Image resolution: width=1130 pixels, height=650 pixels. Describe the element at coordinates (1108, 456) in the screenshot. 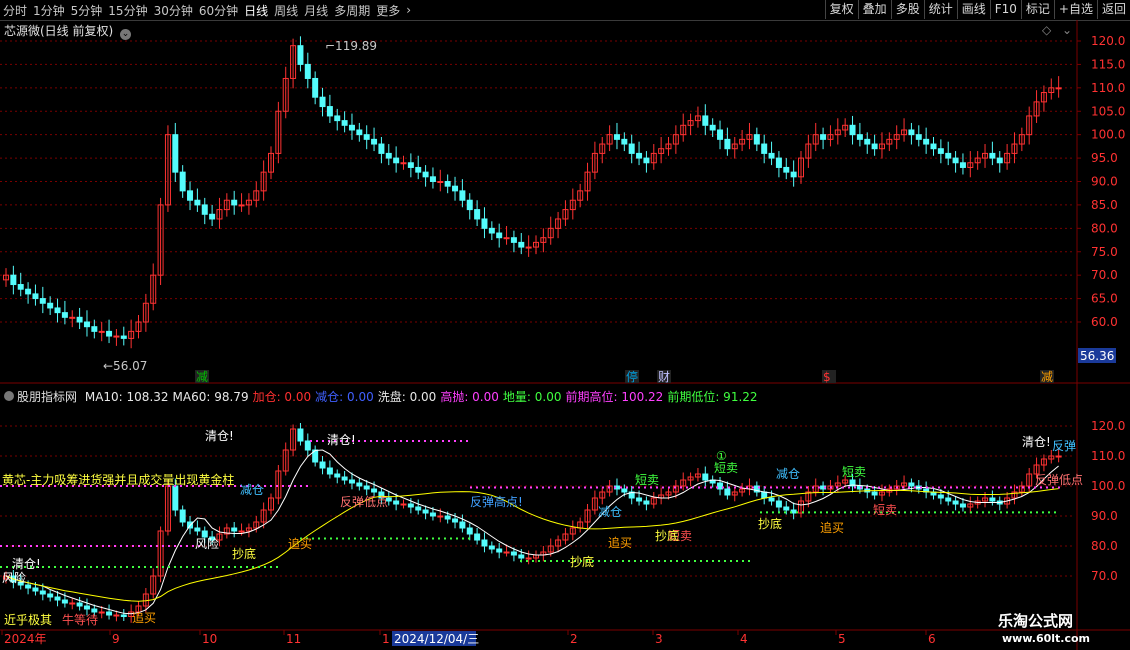

I see `ind-tick-label: 110.0` at that location.